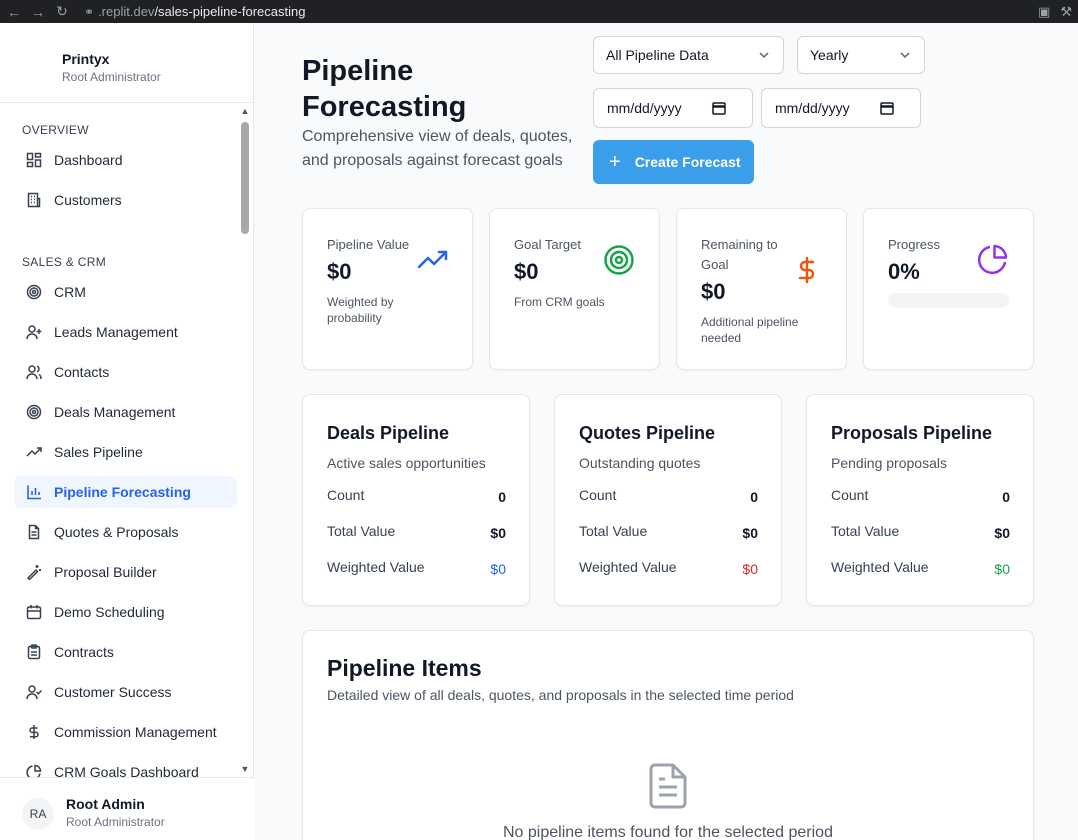  What do you see at coordinates (549, 11) in the screenshot?
I see `address-bar: ⚭ .replit.dev/sales-pipeline-forecasting` at bounding box center [549, 11].